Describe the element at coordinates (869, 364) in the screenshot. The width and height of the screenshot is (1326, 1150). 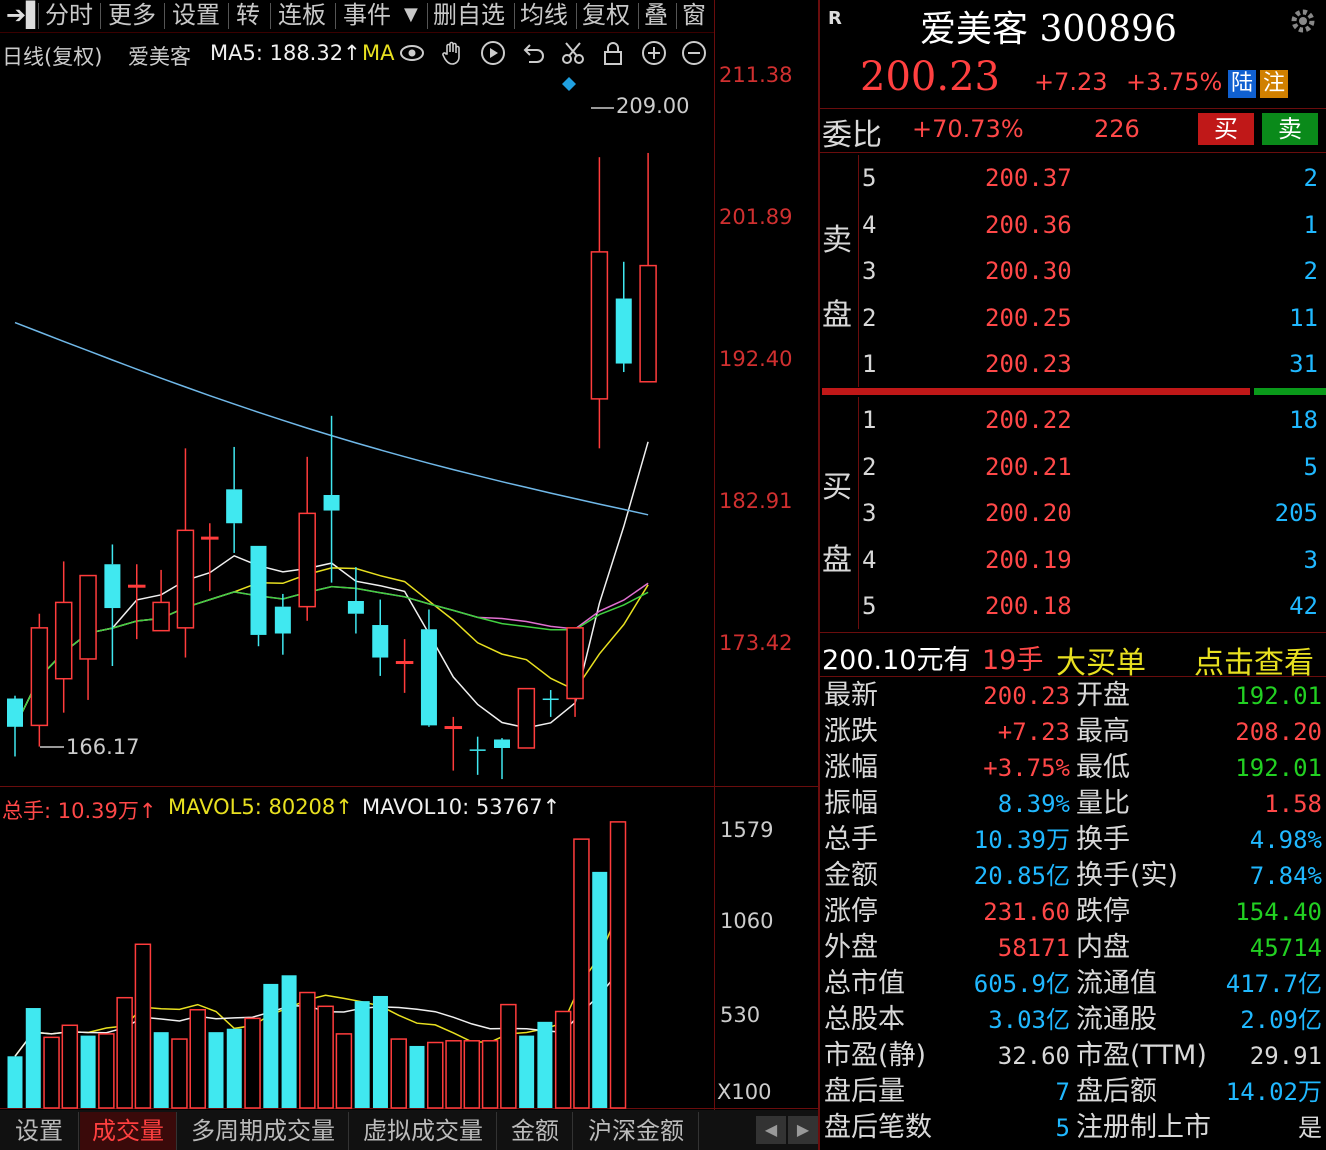
I see `ask-level: 1` at that location.